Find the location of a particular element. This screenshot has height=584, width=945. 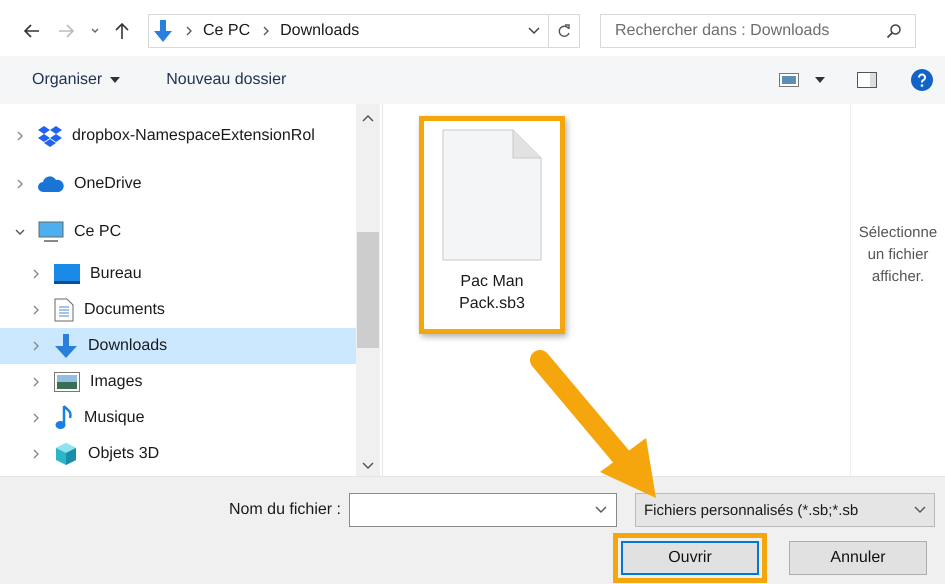

tree-item: dropbox-NamespaceExtensionRol is located at coordinates (178, 136).